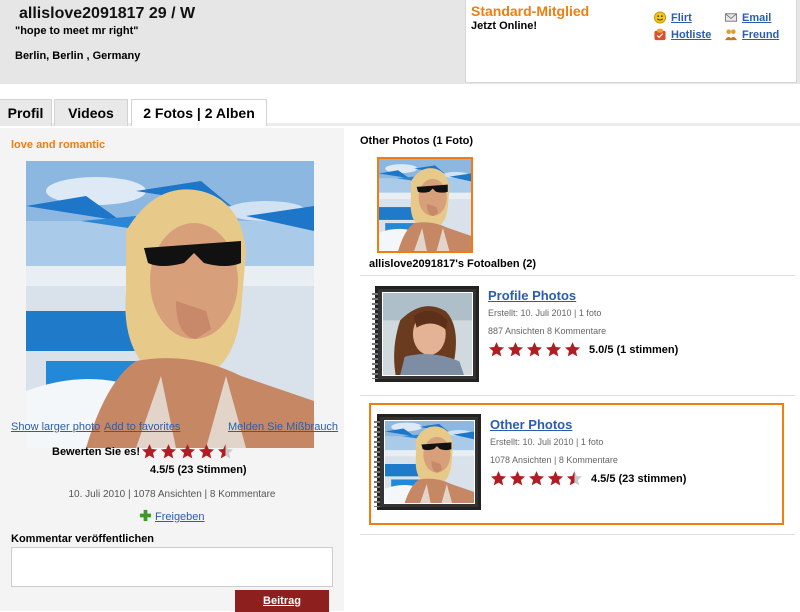  I want to click on rating-stars, so click(188, 451).